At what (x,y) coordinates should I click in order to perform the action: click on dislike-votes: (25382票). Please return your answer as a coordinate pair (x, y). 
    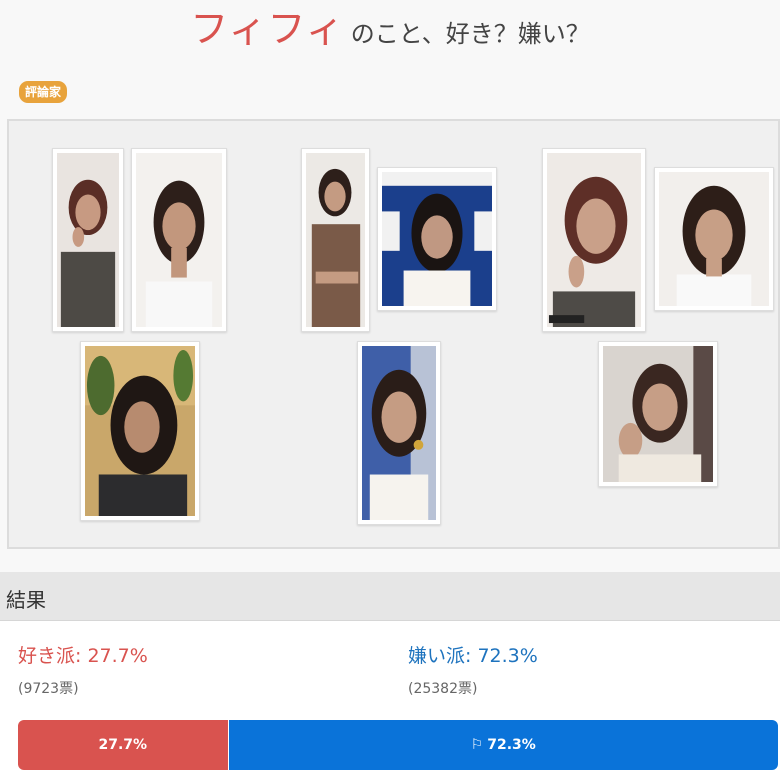
    Looking at the image, I should click on (443, 689).